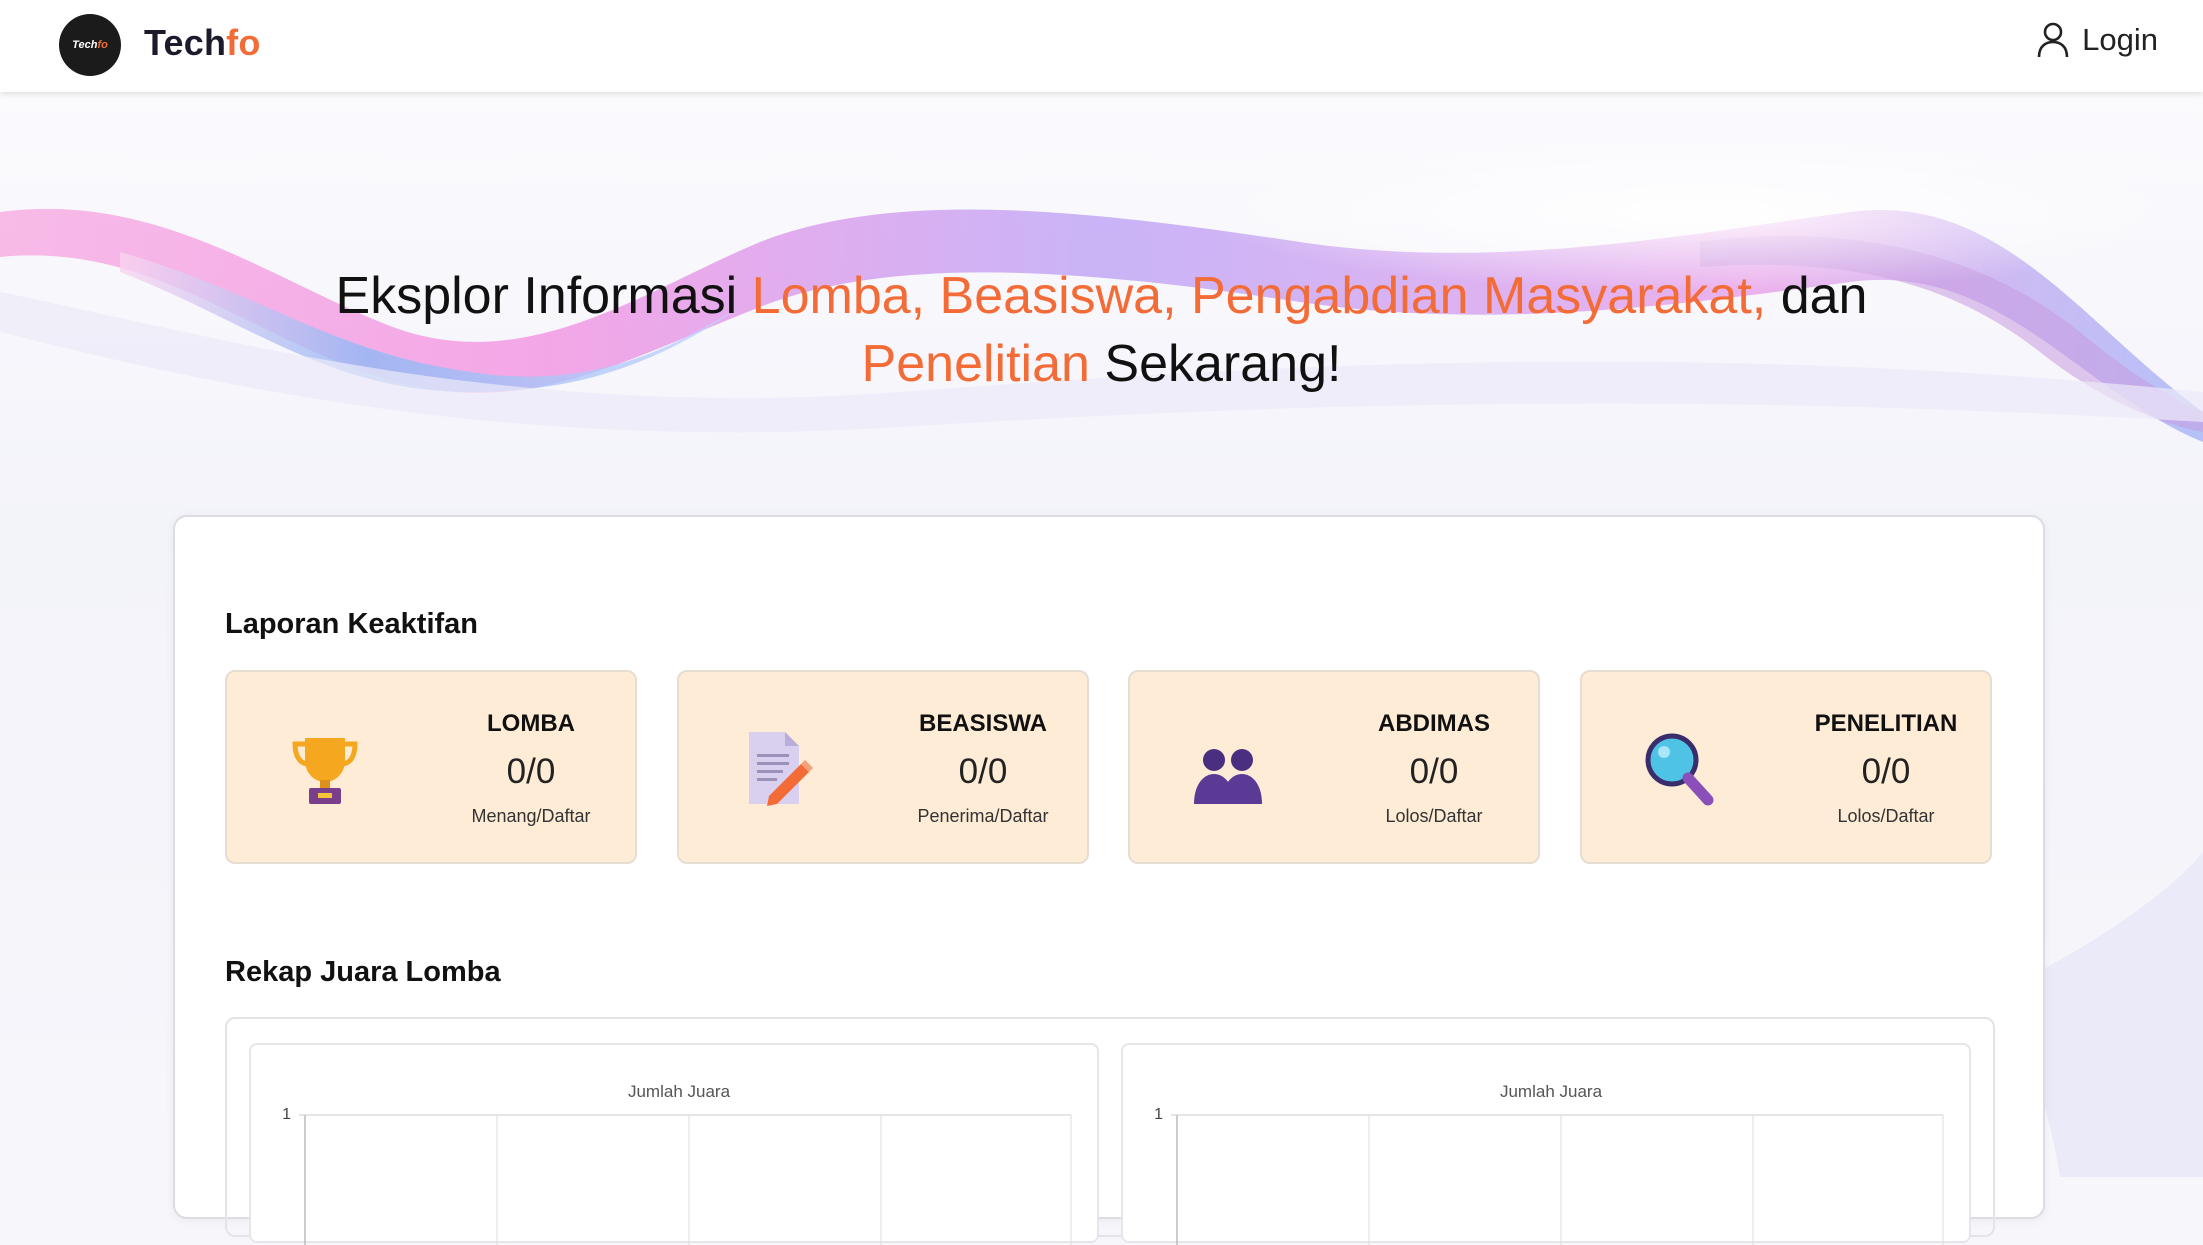 The width and height of the screenshot is (2203, 1245). Describe the element at coordinates (982, 723) in the screenshot. I see `stat-label: BEASISWA` at that location.